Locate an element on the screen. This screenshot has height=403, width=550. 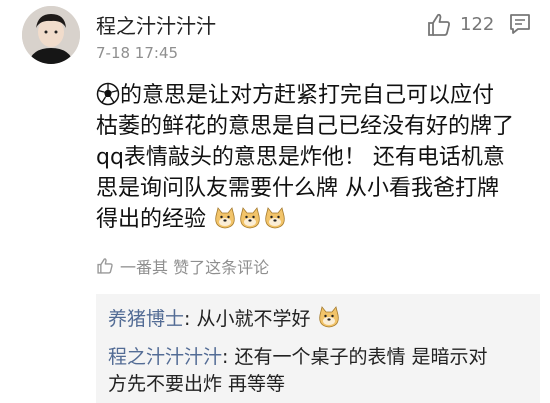
comment-line: 枯萎的鲜花的意思是自己已经没有好的牌了 is located at coordinates (321, 126).